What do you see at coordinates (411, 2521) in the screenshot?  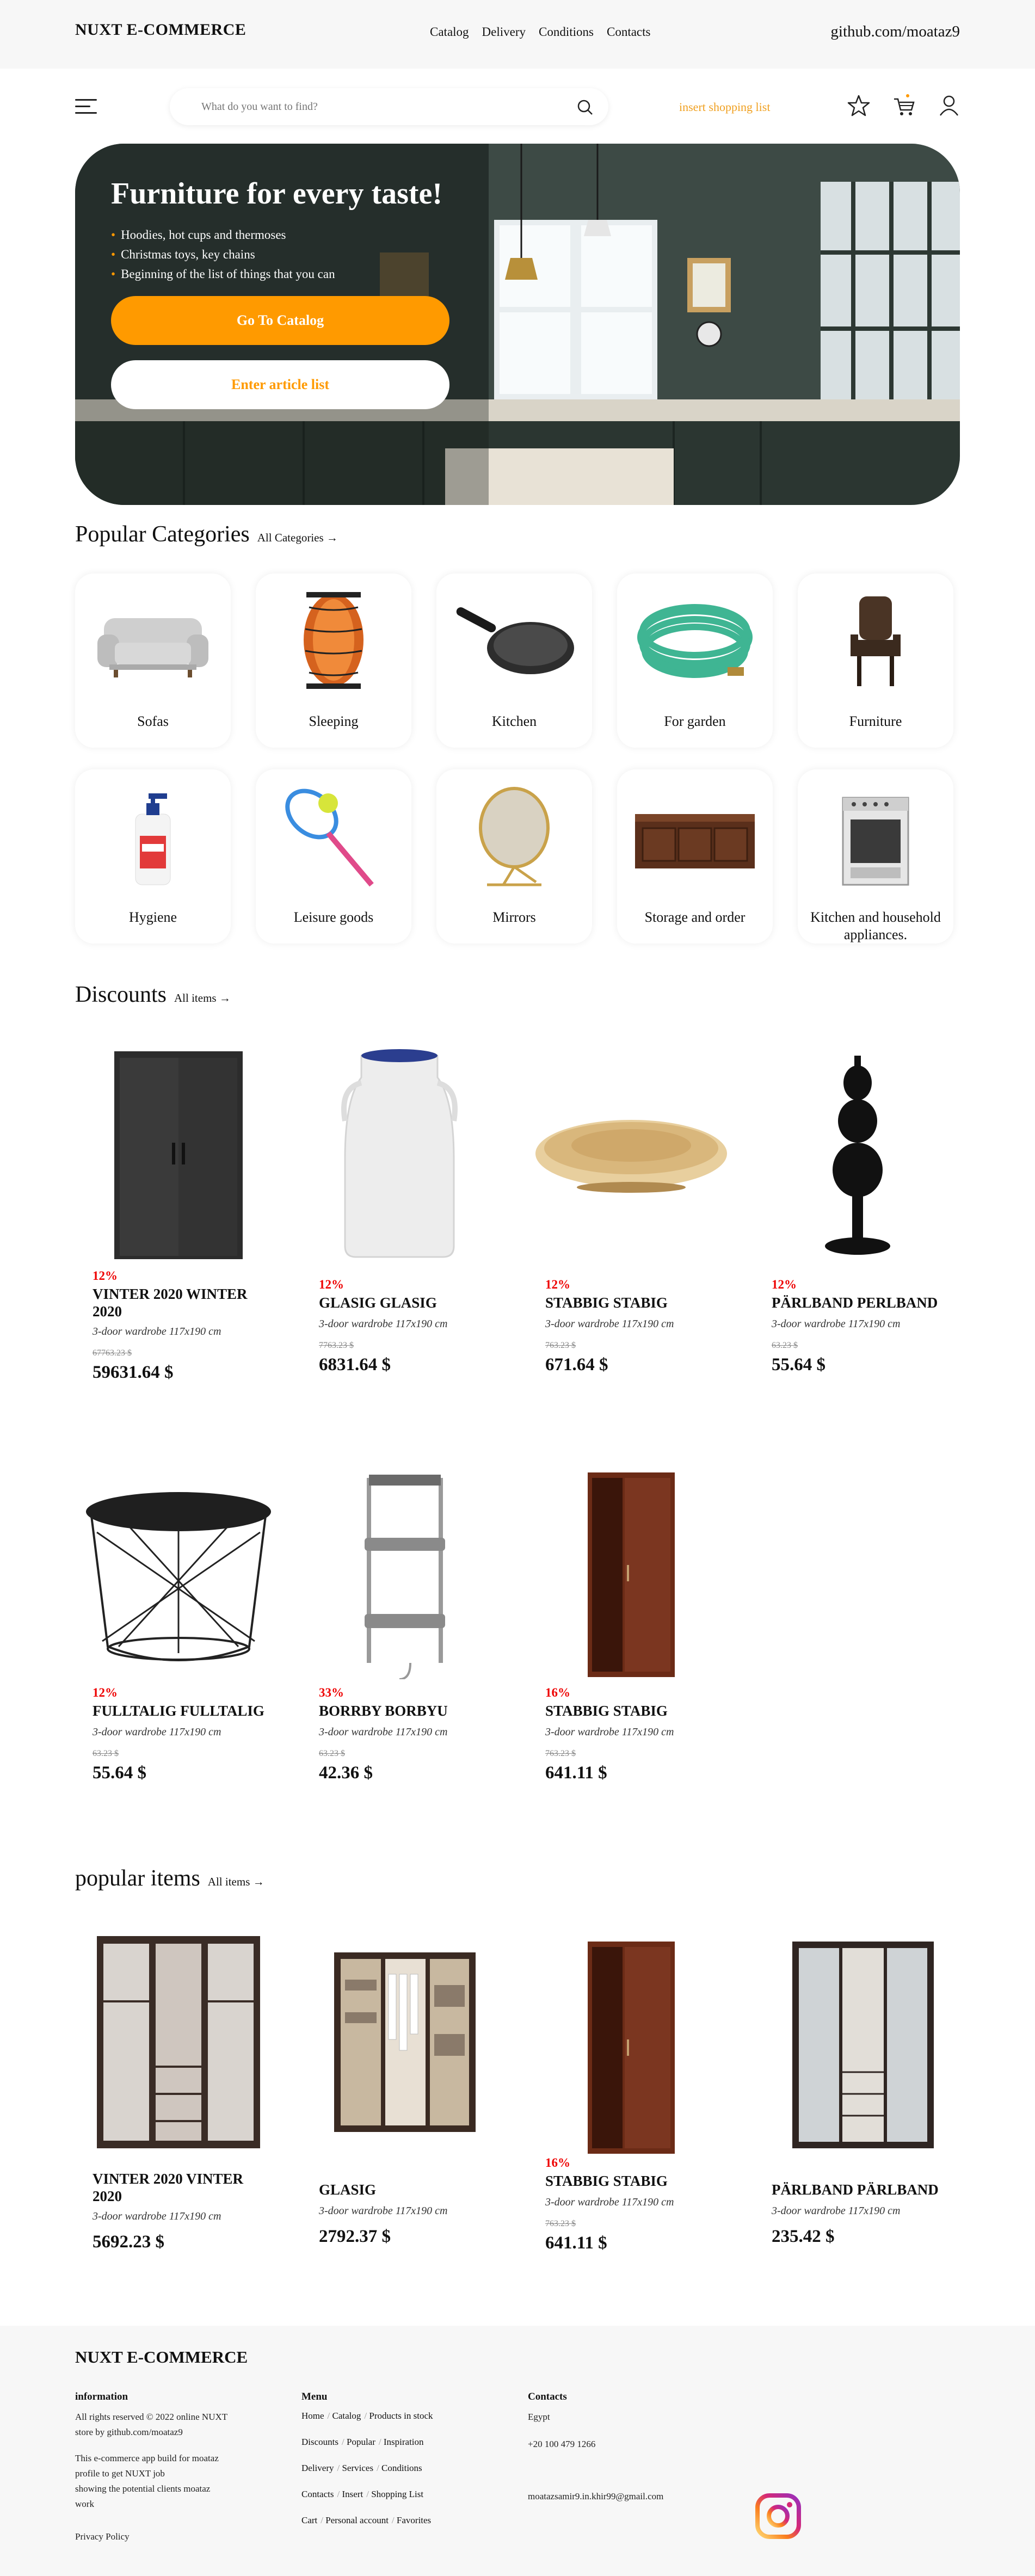 I see `footer-link-favorites: Favorites` at bounding box center [411, 2521].